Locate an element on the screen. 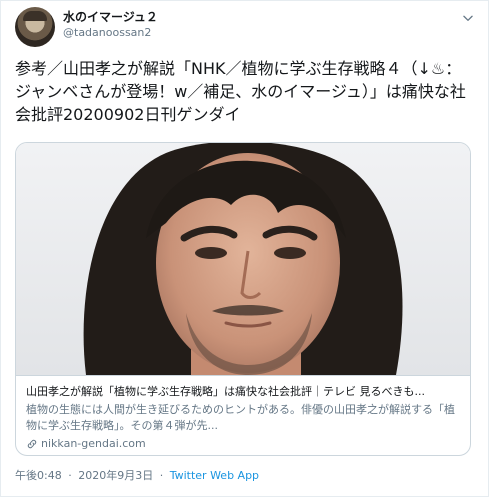  user-handle: @tadanoossan2 is located at coordinates (110, 32).